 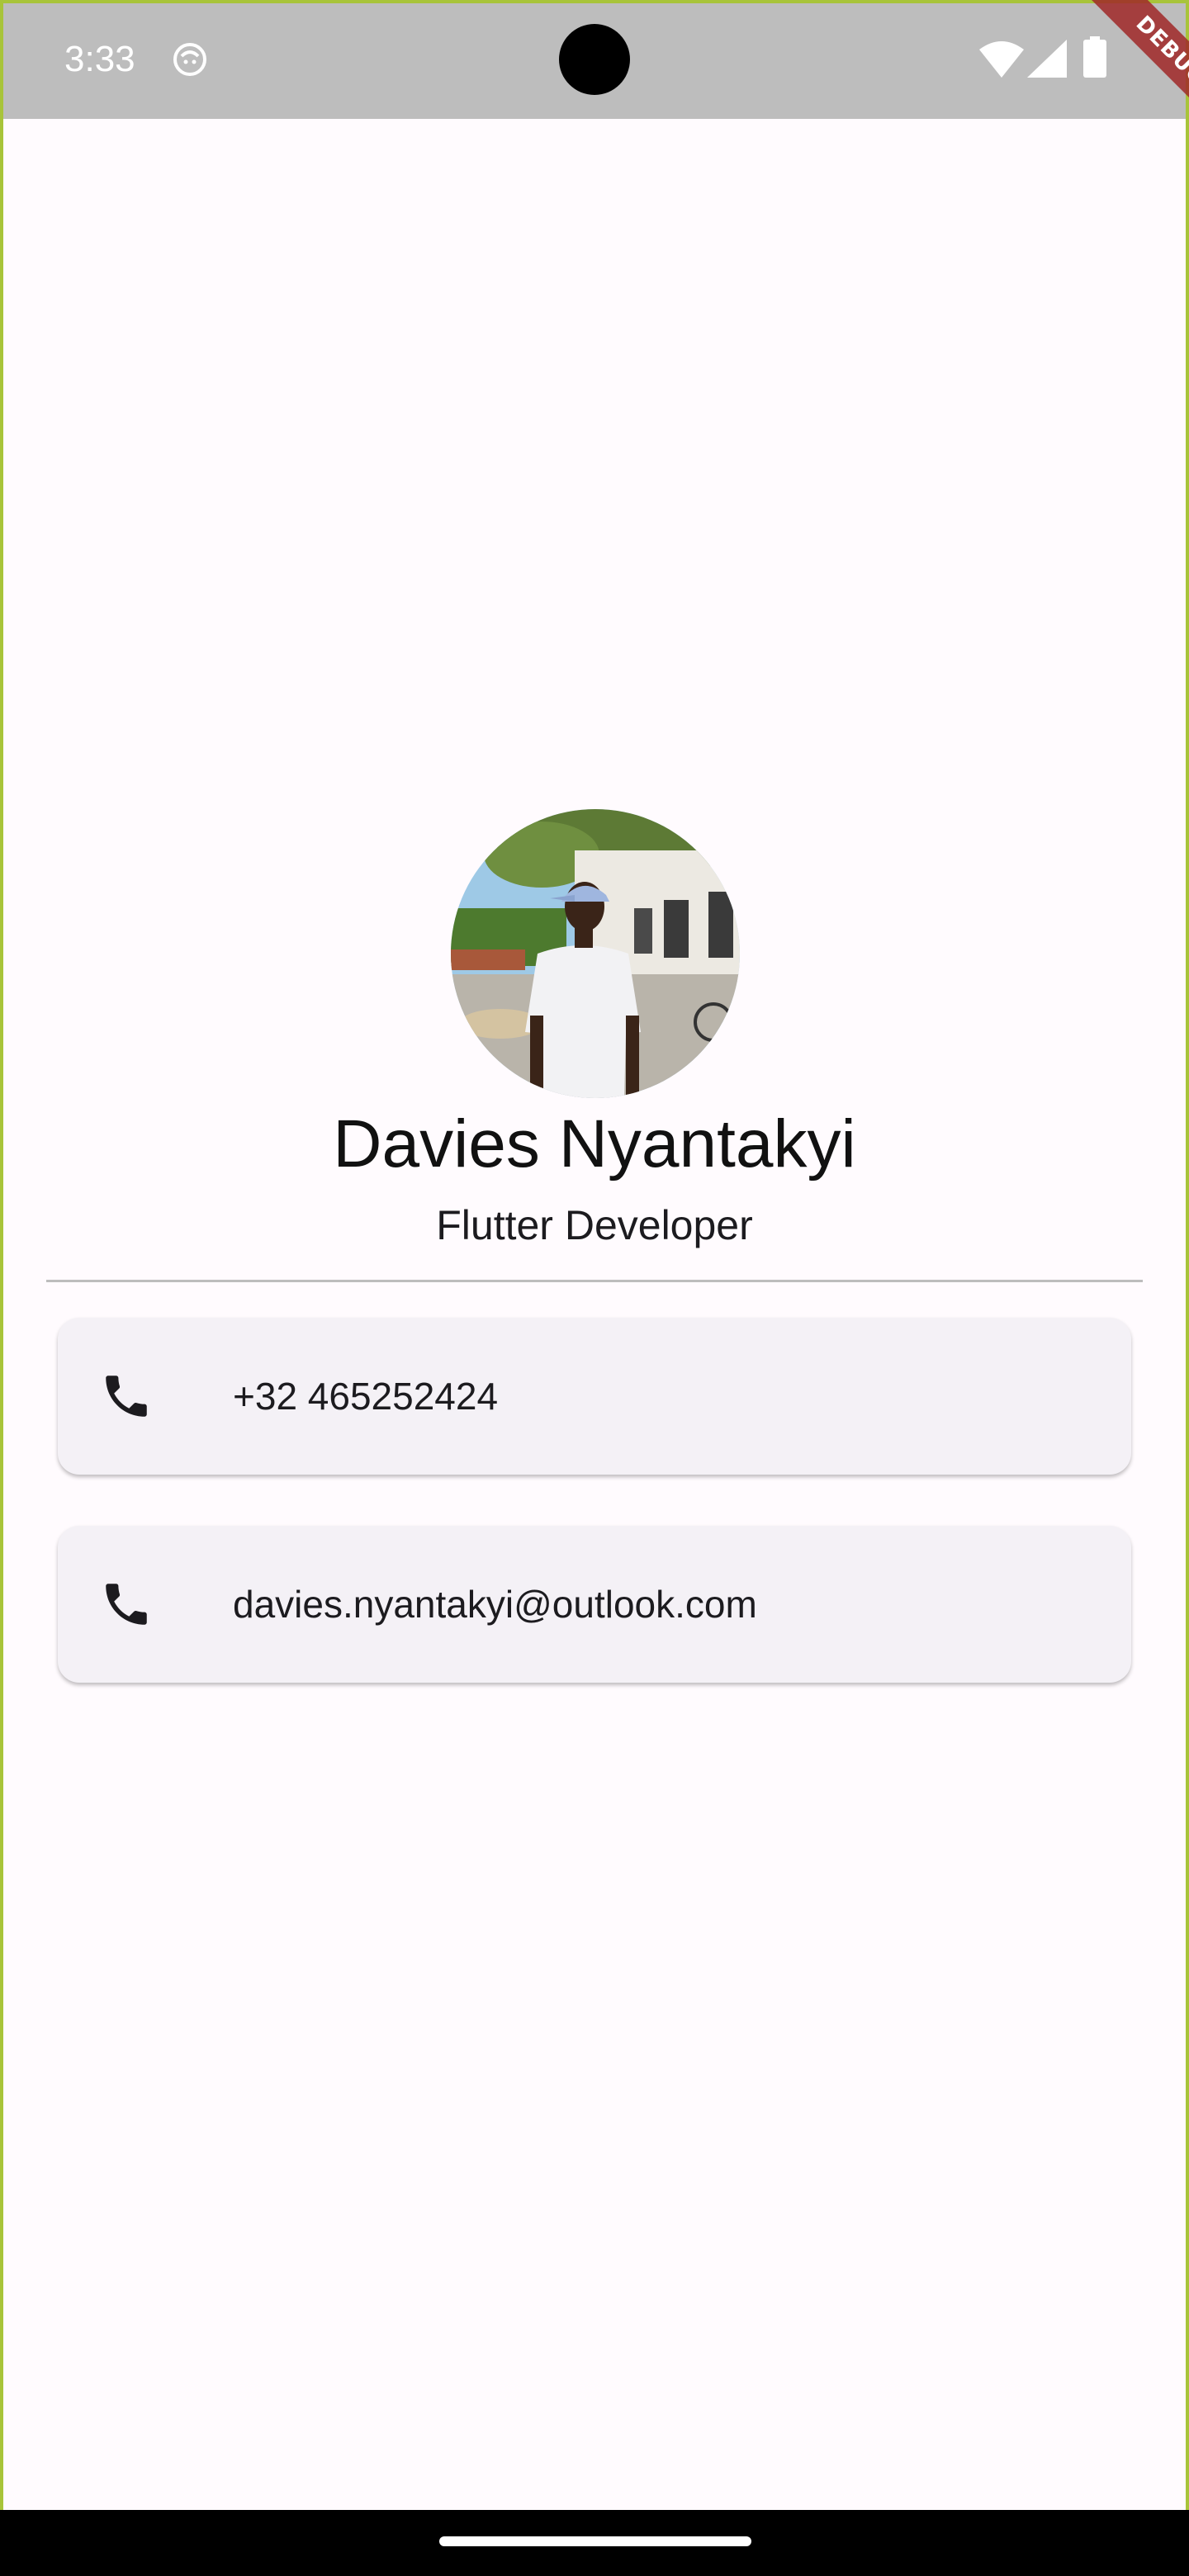 I want to click on contact-email-text: davies.nyantakyi@outlook.com, so click(x=495, y=1604).